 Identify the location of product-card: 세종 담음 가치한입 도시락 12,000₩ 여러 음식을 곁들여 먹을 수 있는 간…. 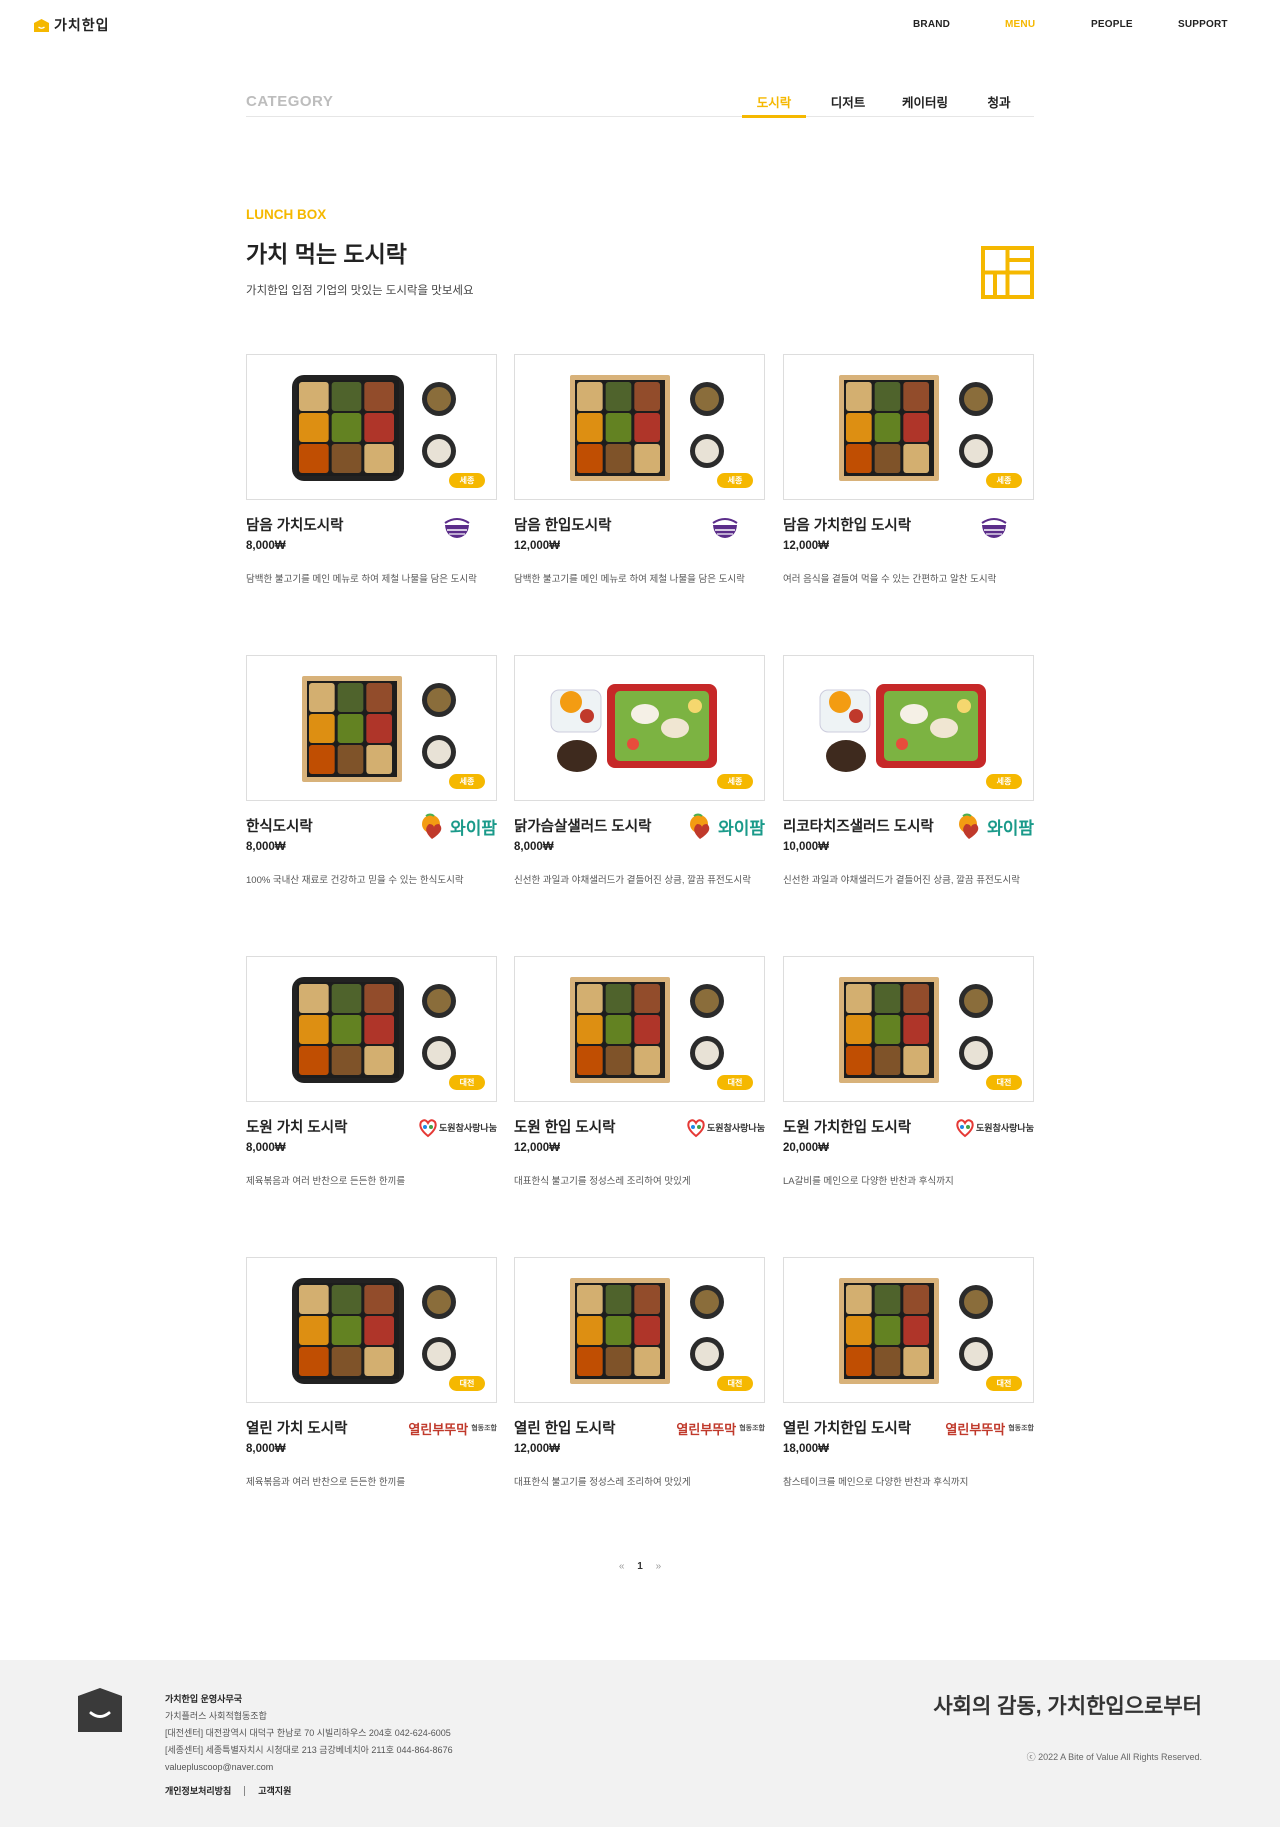
(908, 489).